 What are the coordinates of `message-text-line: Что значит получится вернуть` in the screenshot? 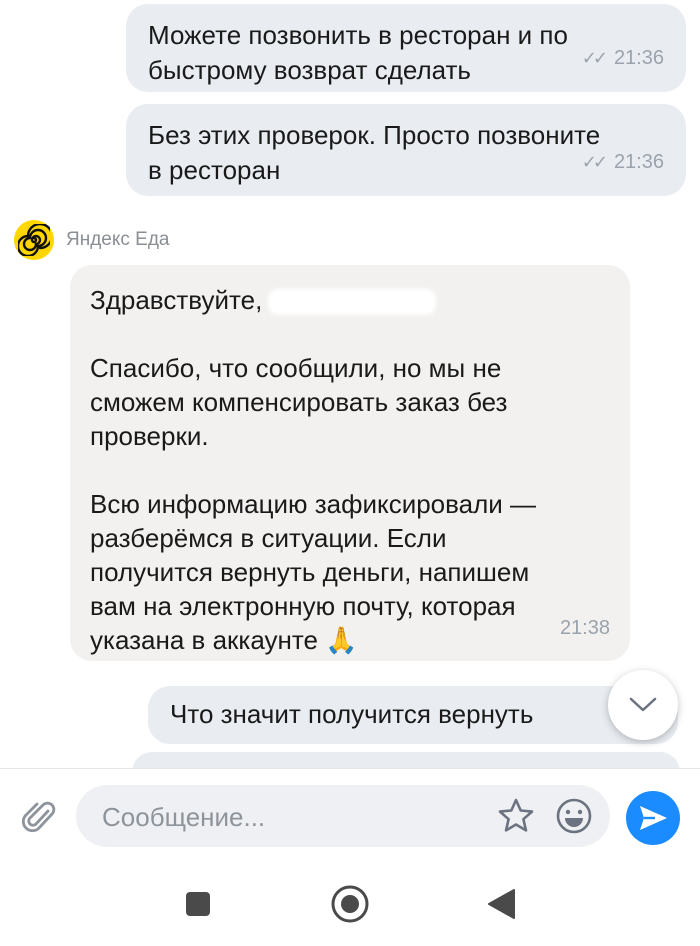 It's located at (352, 714).